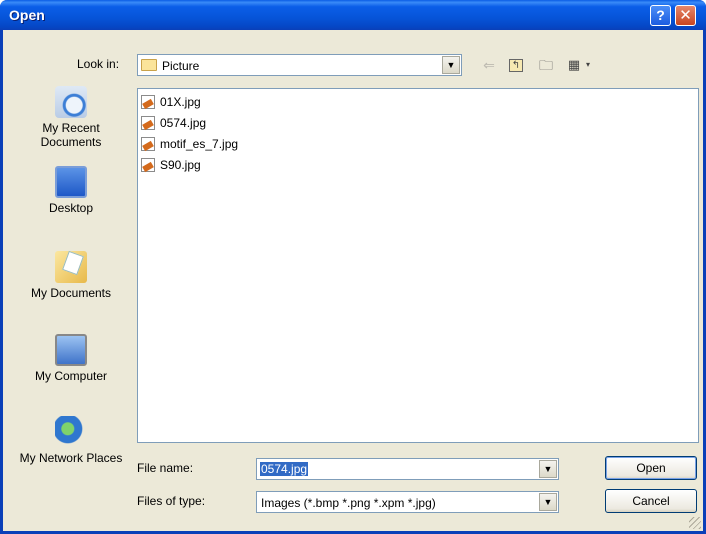  Describe the element at coordinates (71, 376) in the screenshot. I see `place-label: My Computer` at that location.